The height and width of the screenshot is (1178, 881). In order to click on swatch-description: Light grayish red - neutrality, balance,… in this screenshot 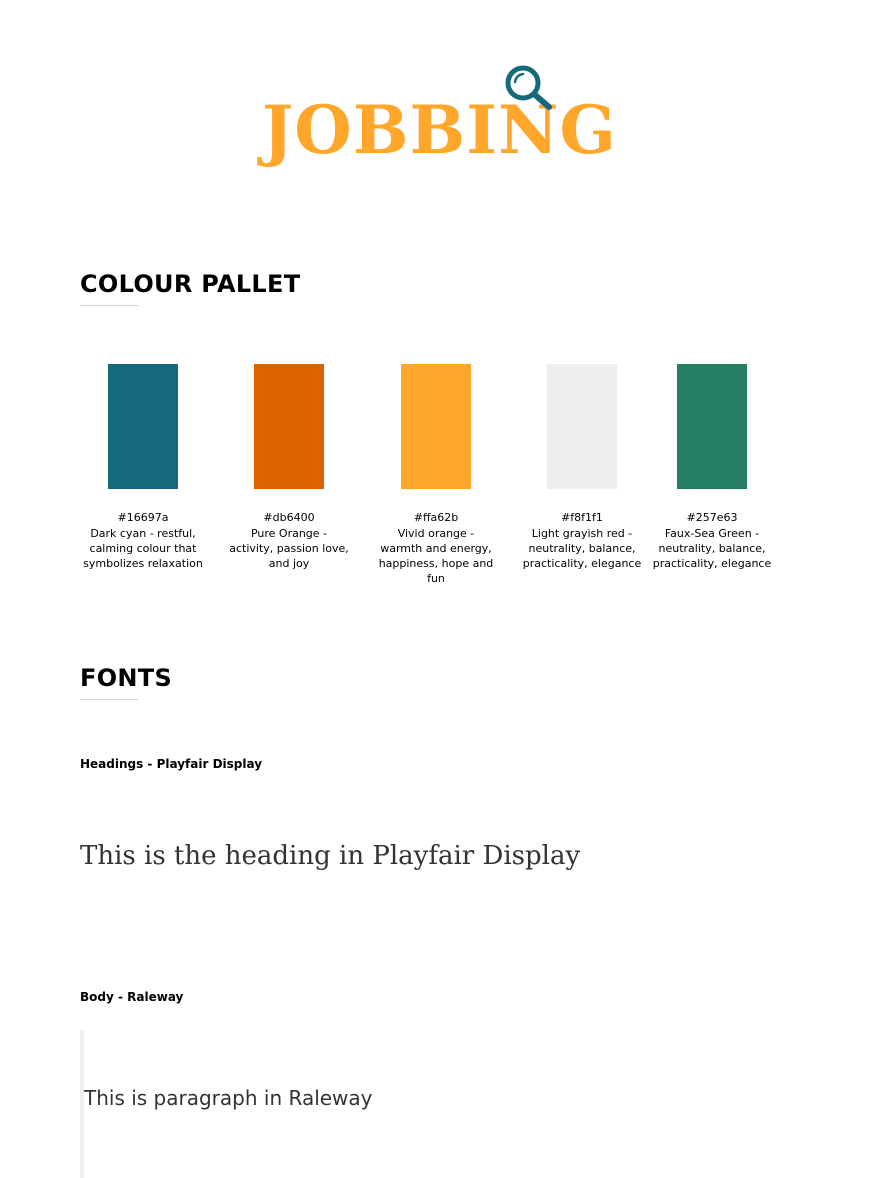, I will do `click(582, 548)`.